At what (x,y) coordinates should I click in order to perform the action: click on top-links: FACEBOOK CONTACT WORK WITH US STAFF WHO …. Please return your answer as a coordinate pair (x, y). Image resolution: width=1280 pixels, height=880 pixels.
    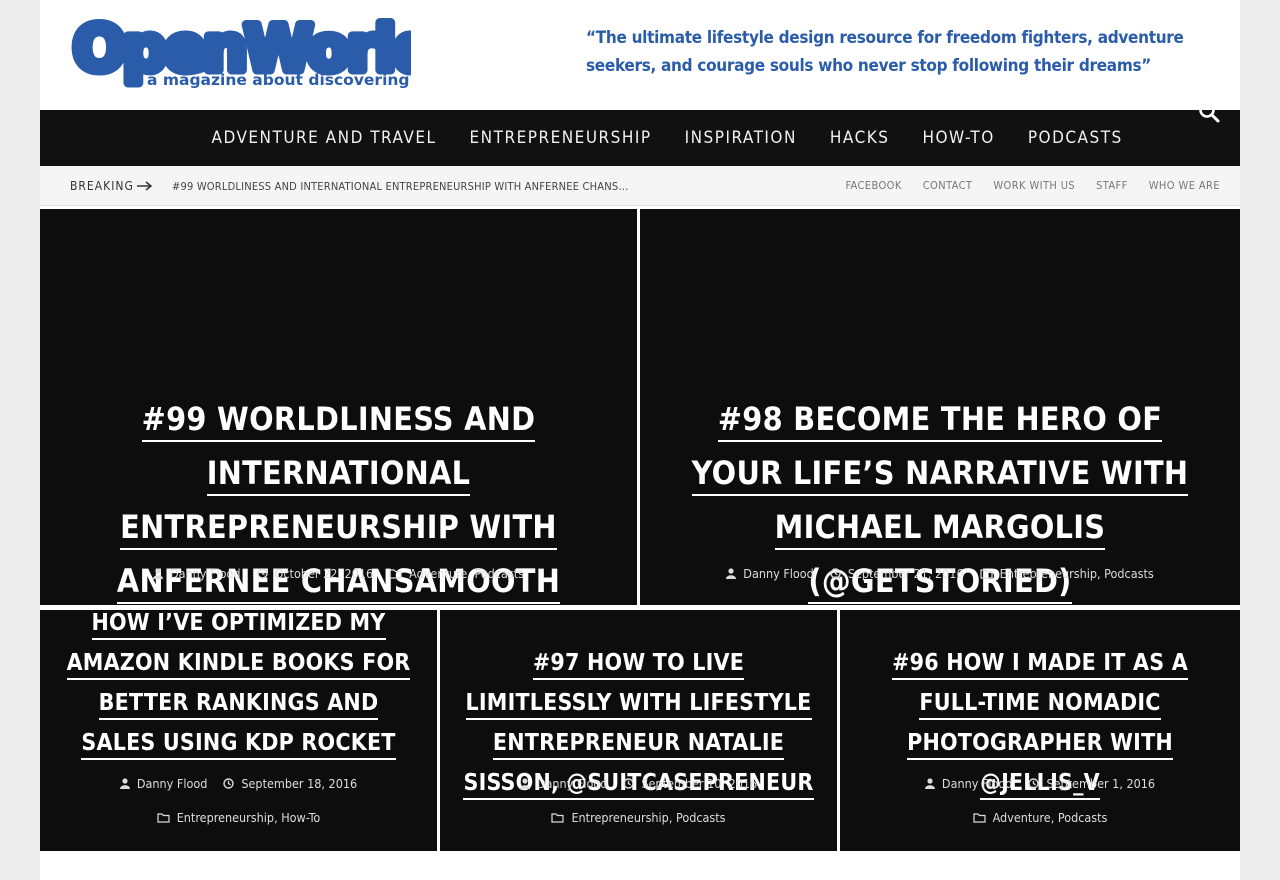
    Looking at the image, I should click on (1022, 186).